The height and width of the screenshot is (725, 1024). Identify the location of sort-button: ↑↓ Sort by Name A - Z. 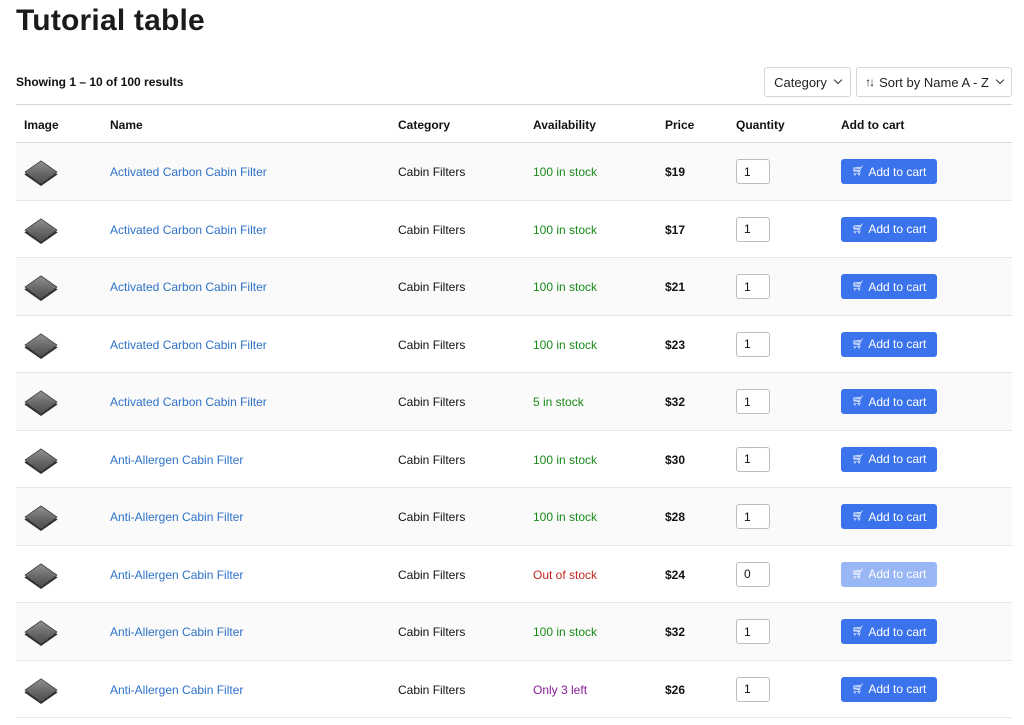
(934, 82).